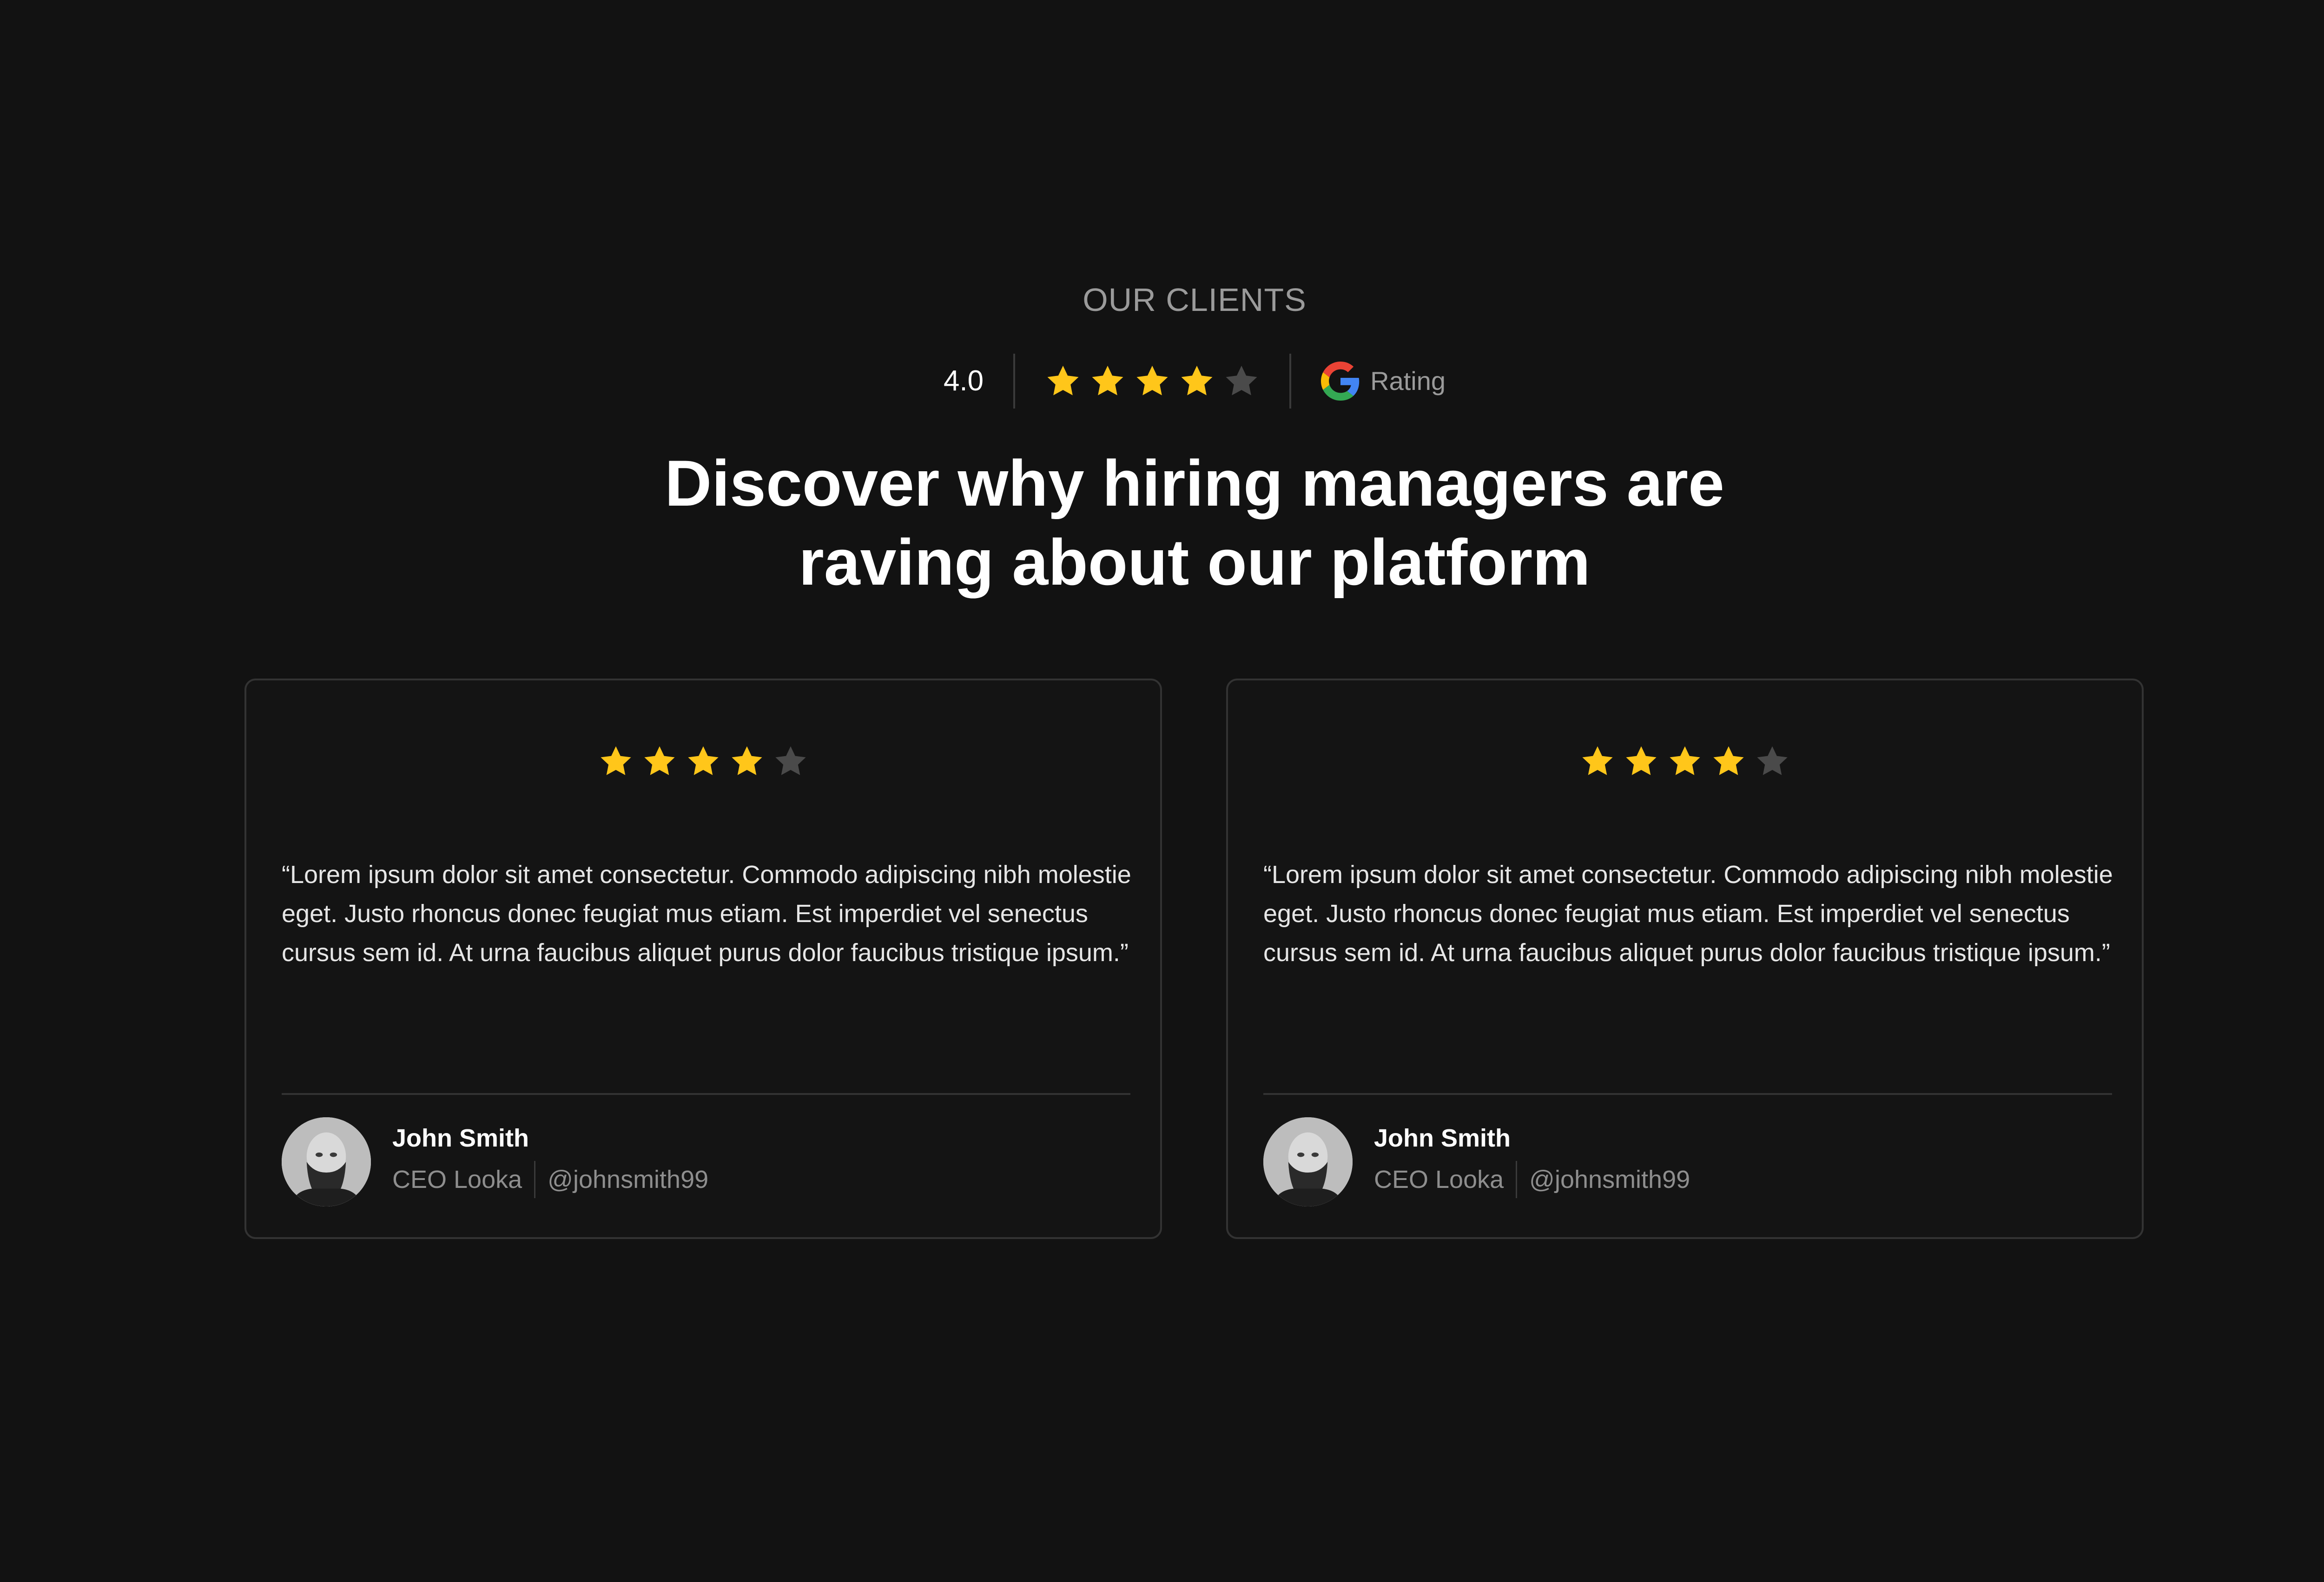 The width and height of the screenshot is (2324, 1582). I want to click on rating-value: 4.0, so click(963, 381).